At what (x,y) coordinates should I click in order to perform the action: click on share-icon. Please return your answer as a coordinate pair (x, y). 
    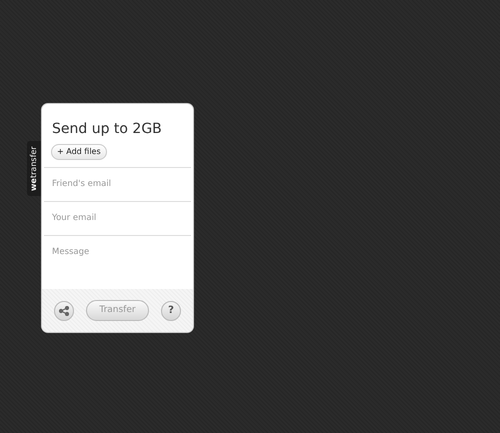
    Looking at the image, I should click on (64, 311).